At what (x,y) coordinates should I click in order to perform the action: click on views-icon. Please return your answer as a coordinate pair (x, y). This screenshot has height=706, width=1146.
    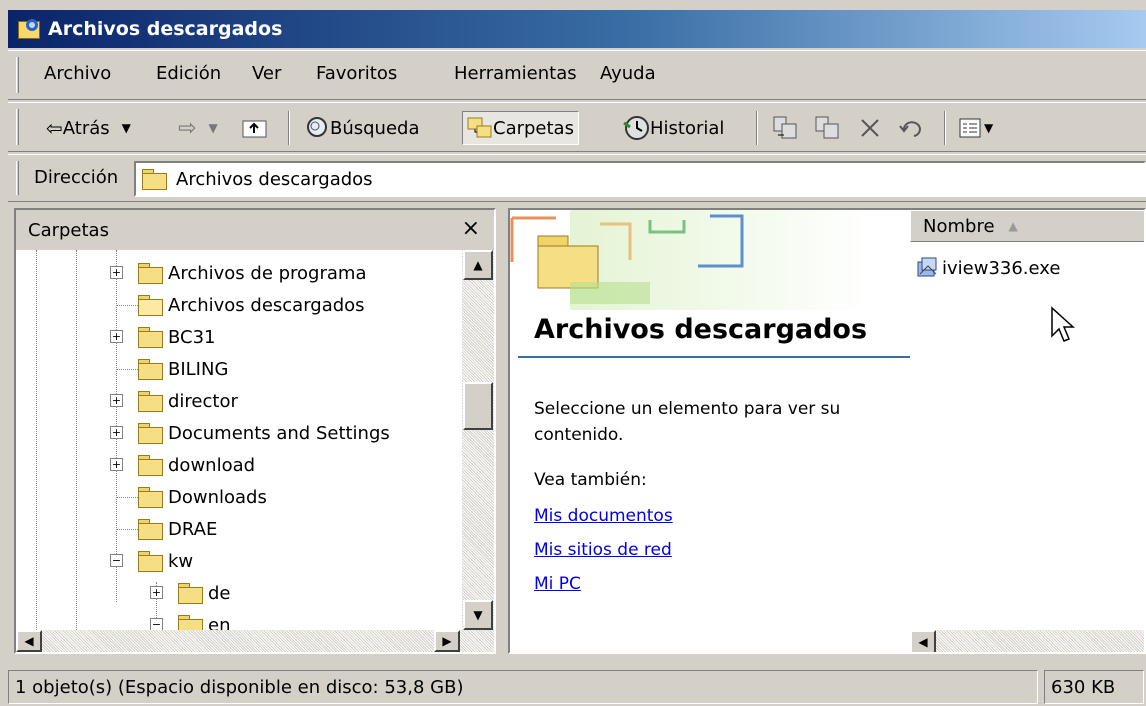
    Looking at the image, I should click on (970, 128).